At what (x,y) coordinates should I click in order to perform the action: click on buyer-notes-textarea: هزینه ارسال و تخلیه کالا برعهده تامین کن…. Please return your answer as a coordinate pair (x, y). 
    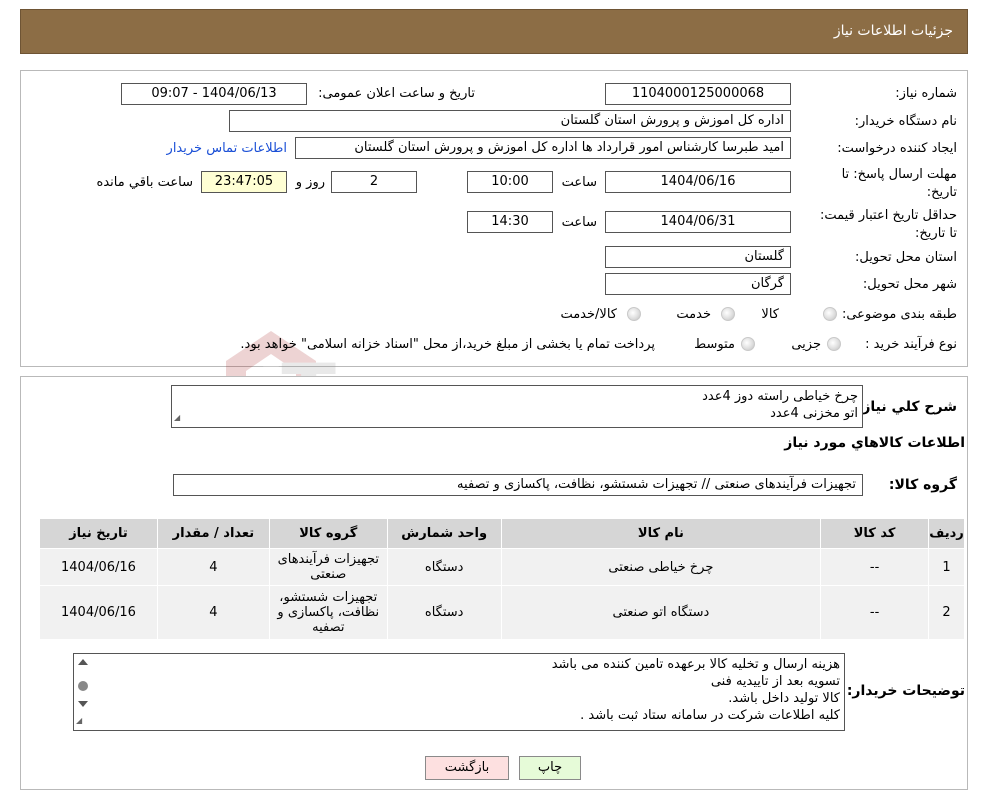
    Looking at the image, I should click on (459, 692).